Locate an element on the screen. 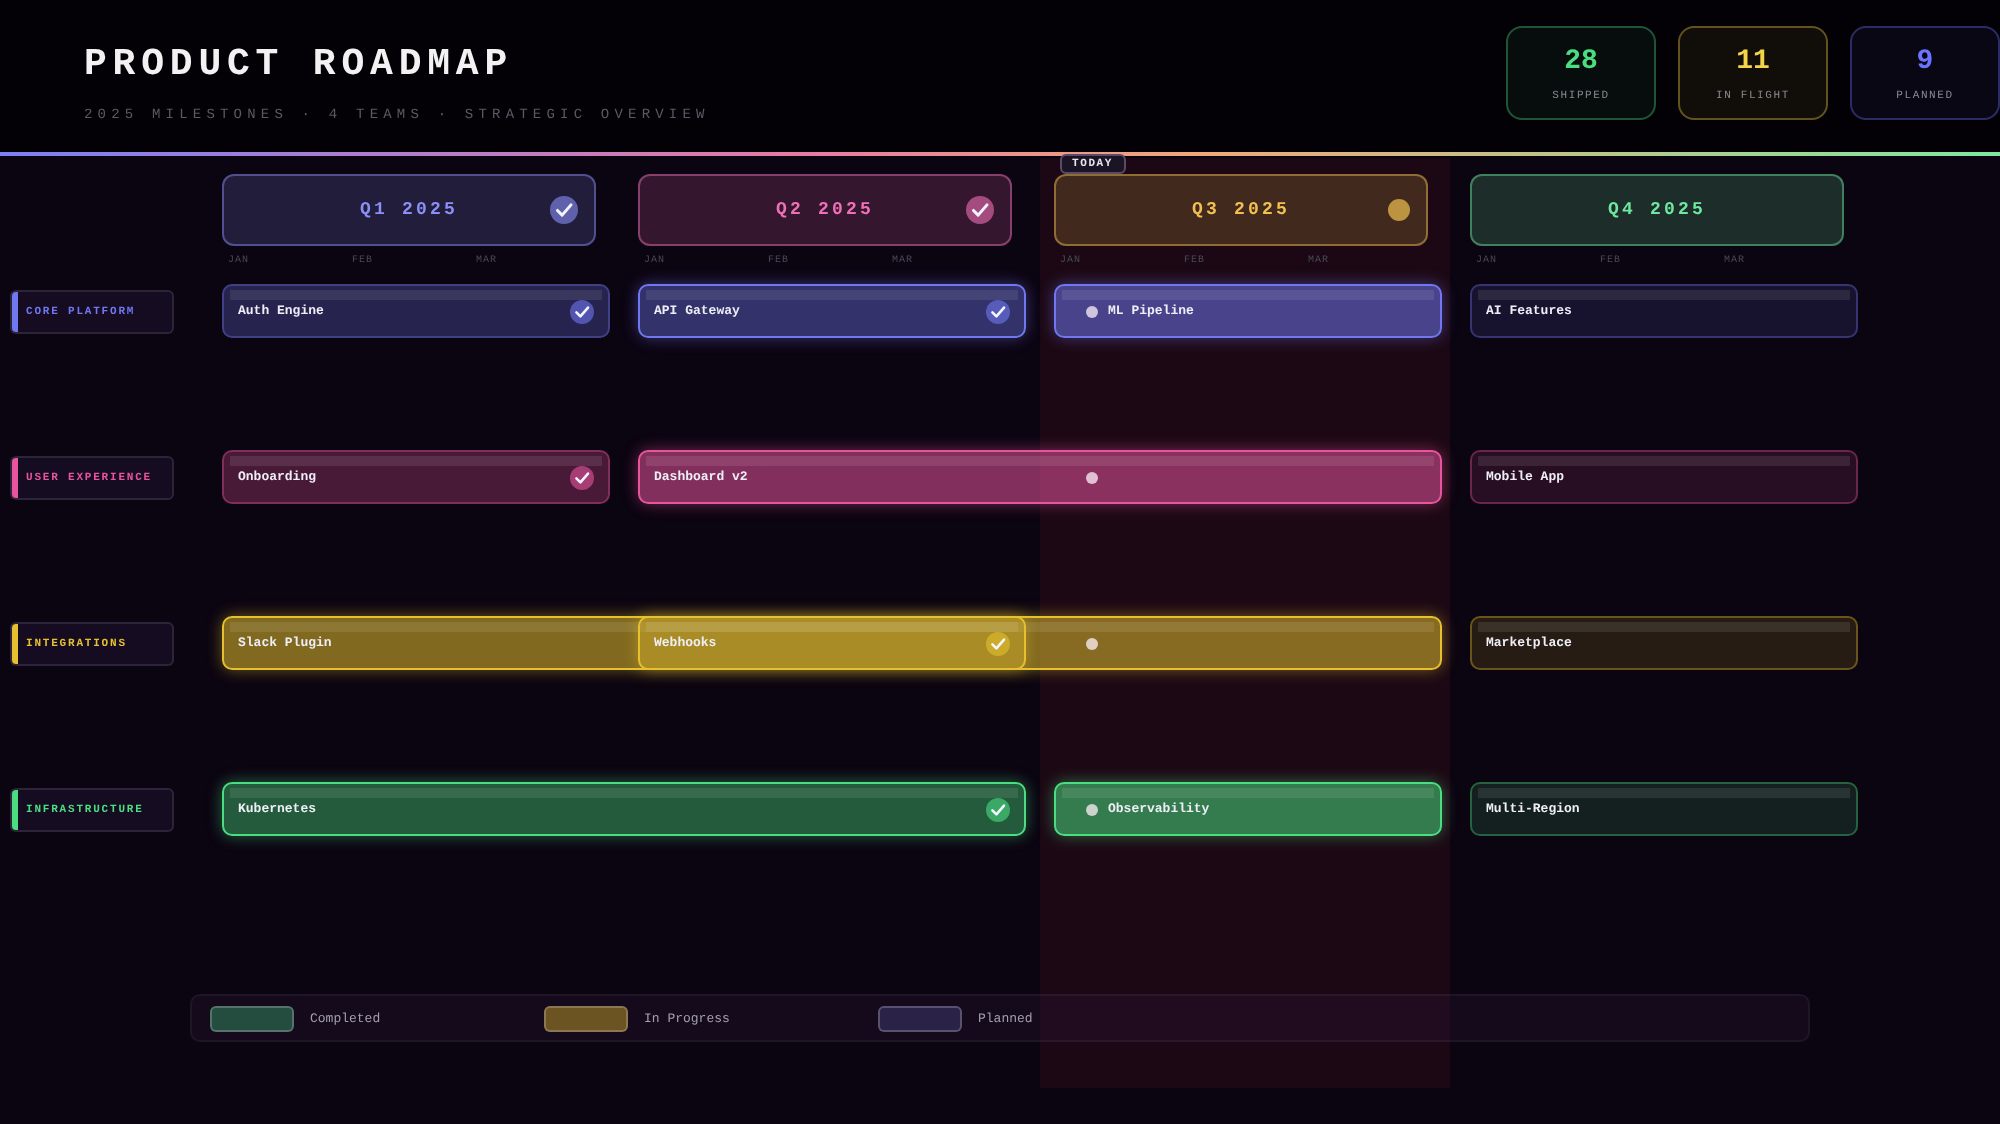  stat-value: 28 is located at coordinates (1581, 61).